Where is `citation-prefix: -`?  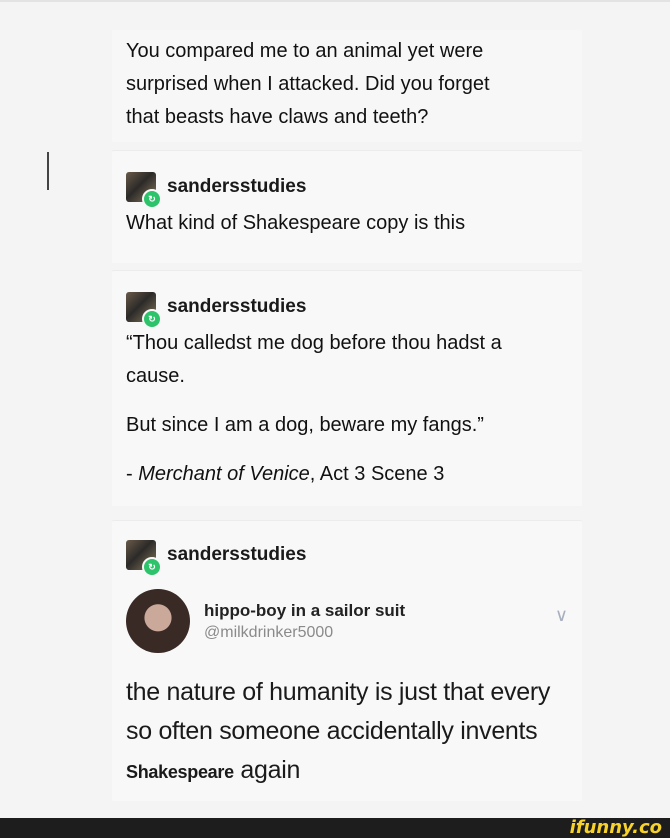 citation-prefix: - is located at coordinates (132, 474).